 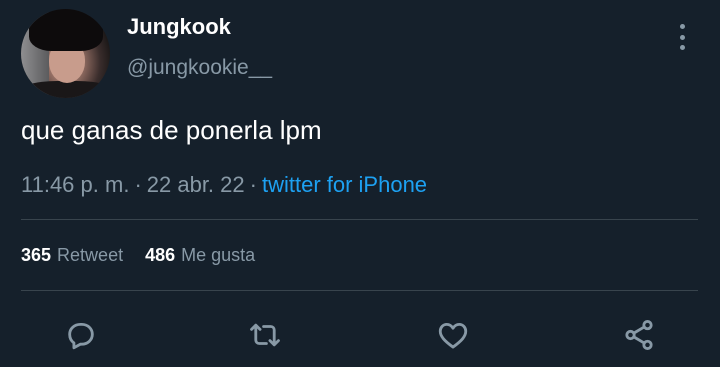 What do you see at coordinates (199, 68) in the screenshot?
I see `author-handle: @jungkookie__` at bounding box center [199, 68].